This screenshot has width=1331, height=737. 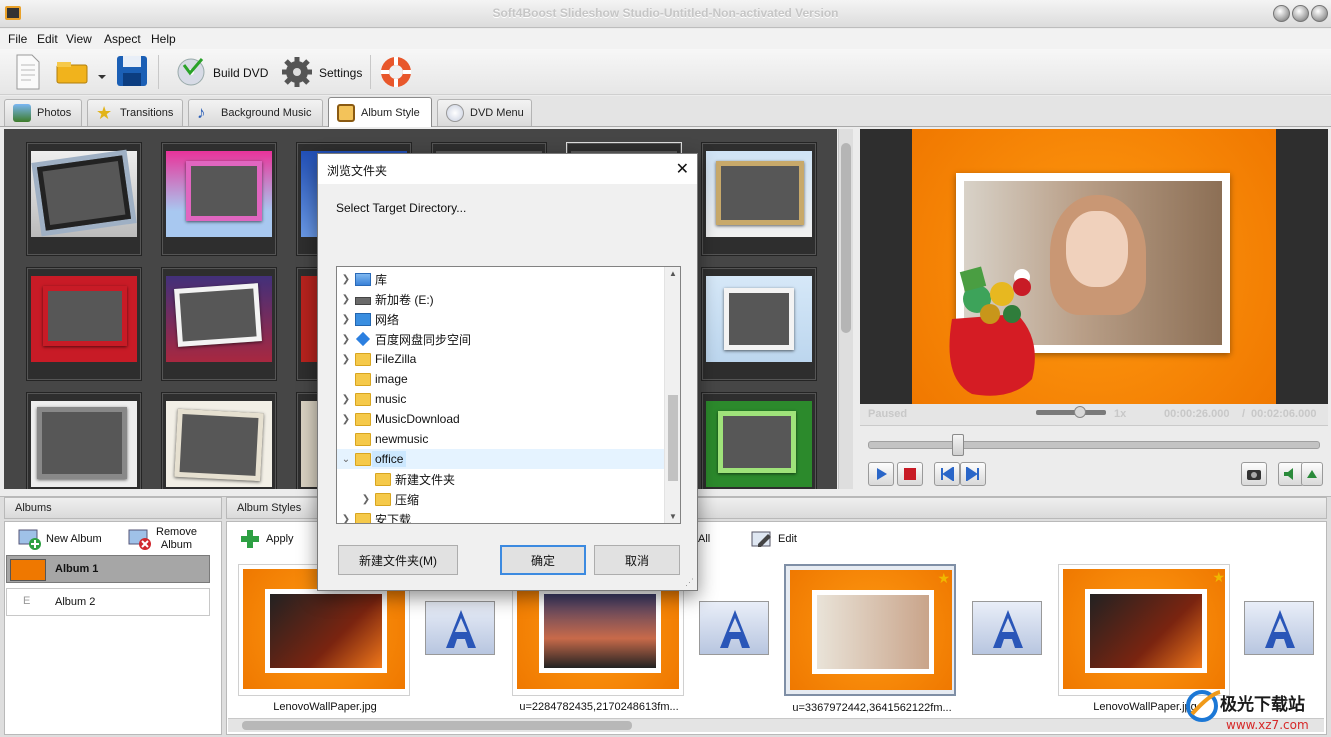 I want to click on volume-slider, so click(x=1071, y=412).